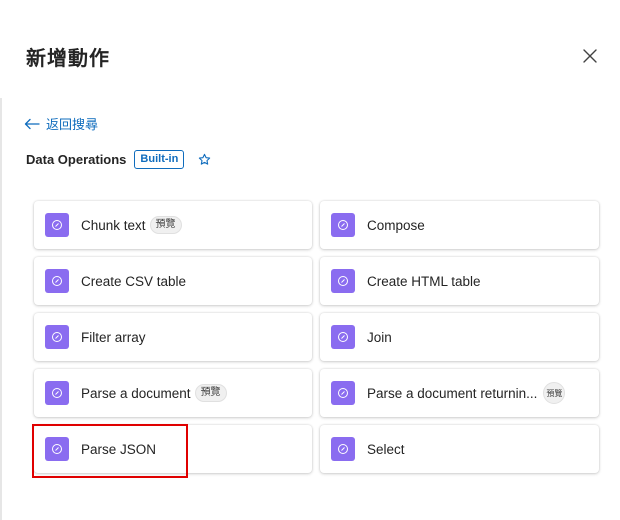  I want to click on action-label: Compose, so click(396, 225).